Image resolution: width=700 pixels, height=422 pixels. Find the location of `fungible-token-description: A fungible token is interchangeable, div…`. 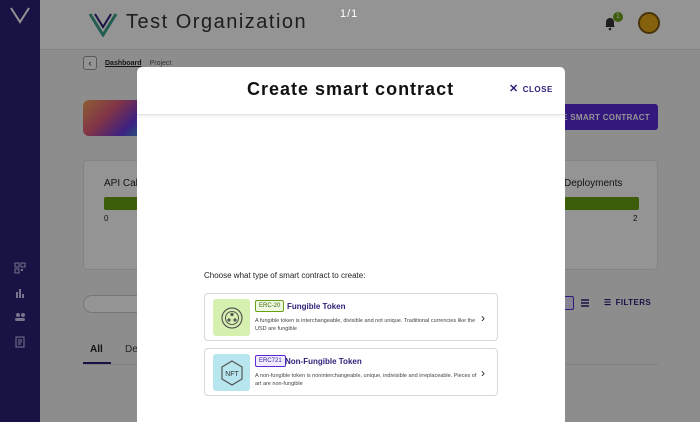

fungible-token-description: A fungible token is interchangeable, div… is located at coordinates (365, 325).